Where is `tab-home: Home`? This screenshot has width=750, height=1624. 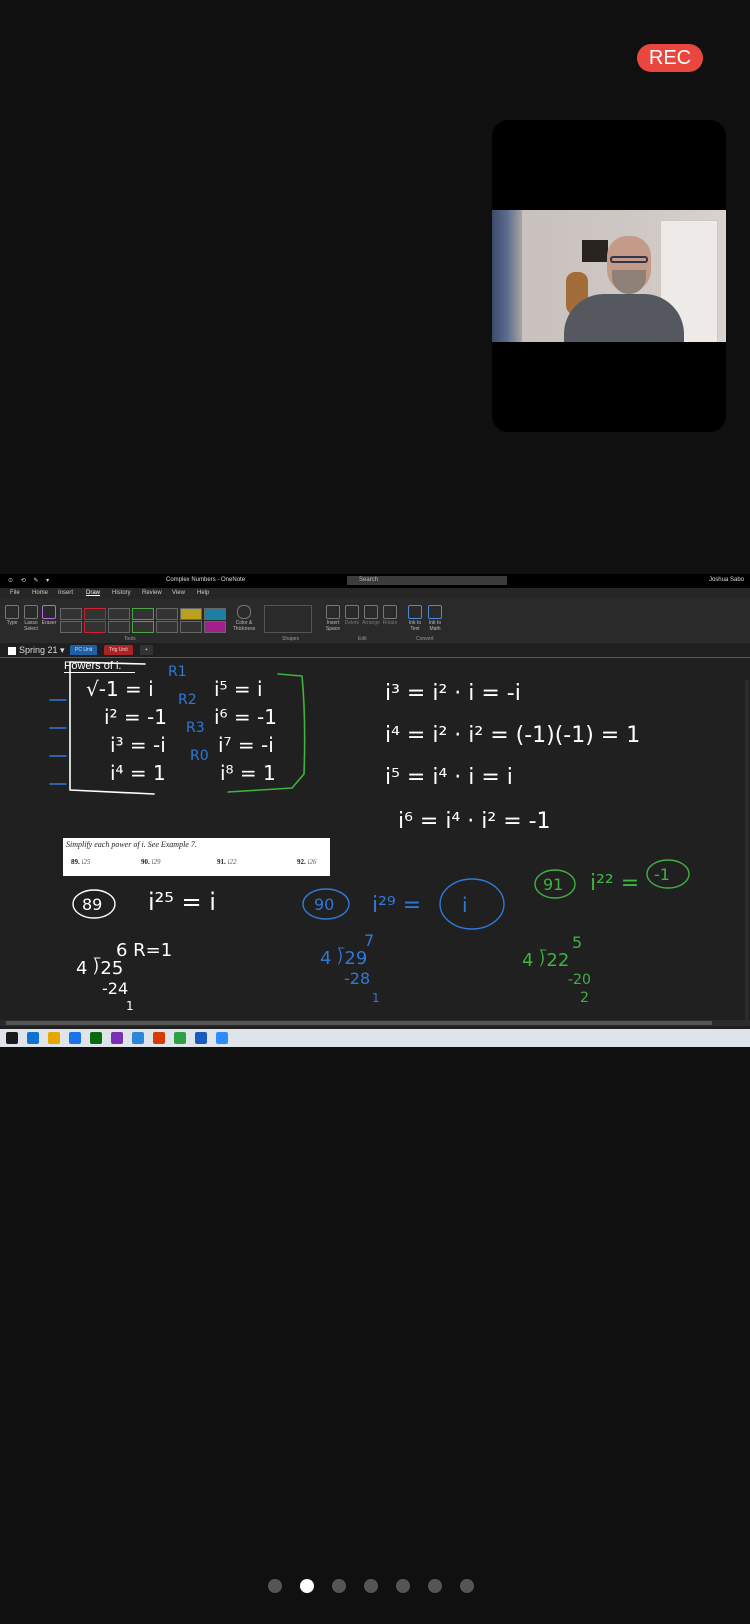 tab-home: Home is located at coordinates (40, 593).